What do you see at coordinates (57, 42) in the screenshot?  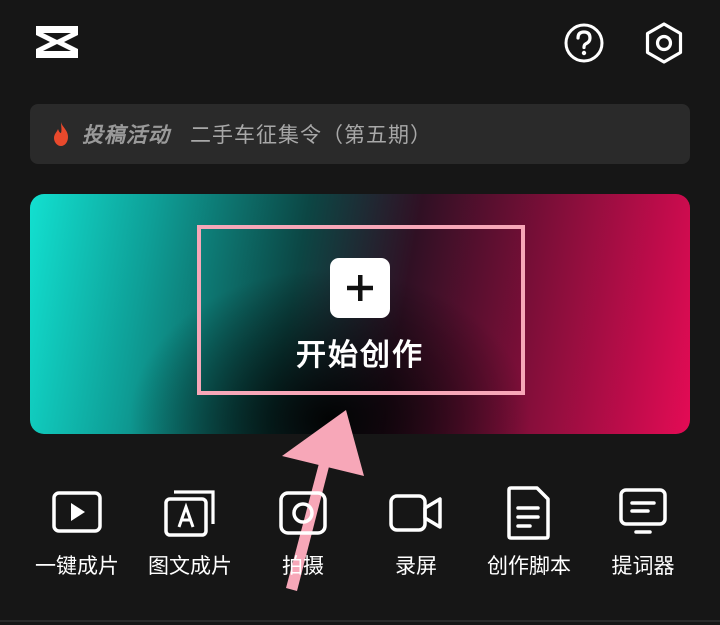 I see `capcut-logo-icon` at bounding box center [57, 42].